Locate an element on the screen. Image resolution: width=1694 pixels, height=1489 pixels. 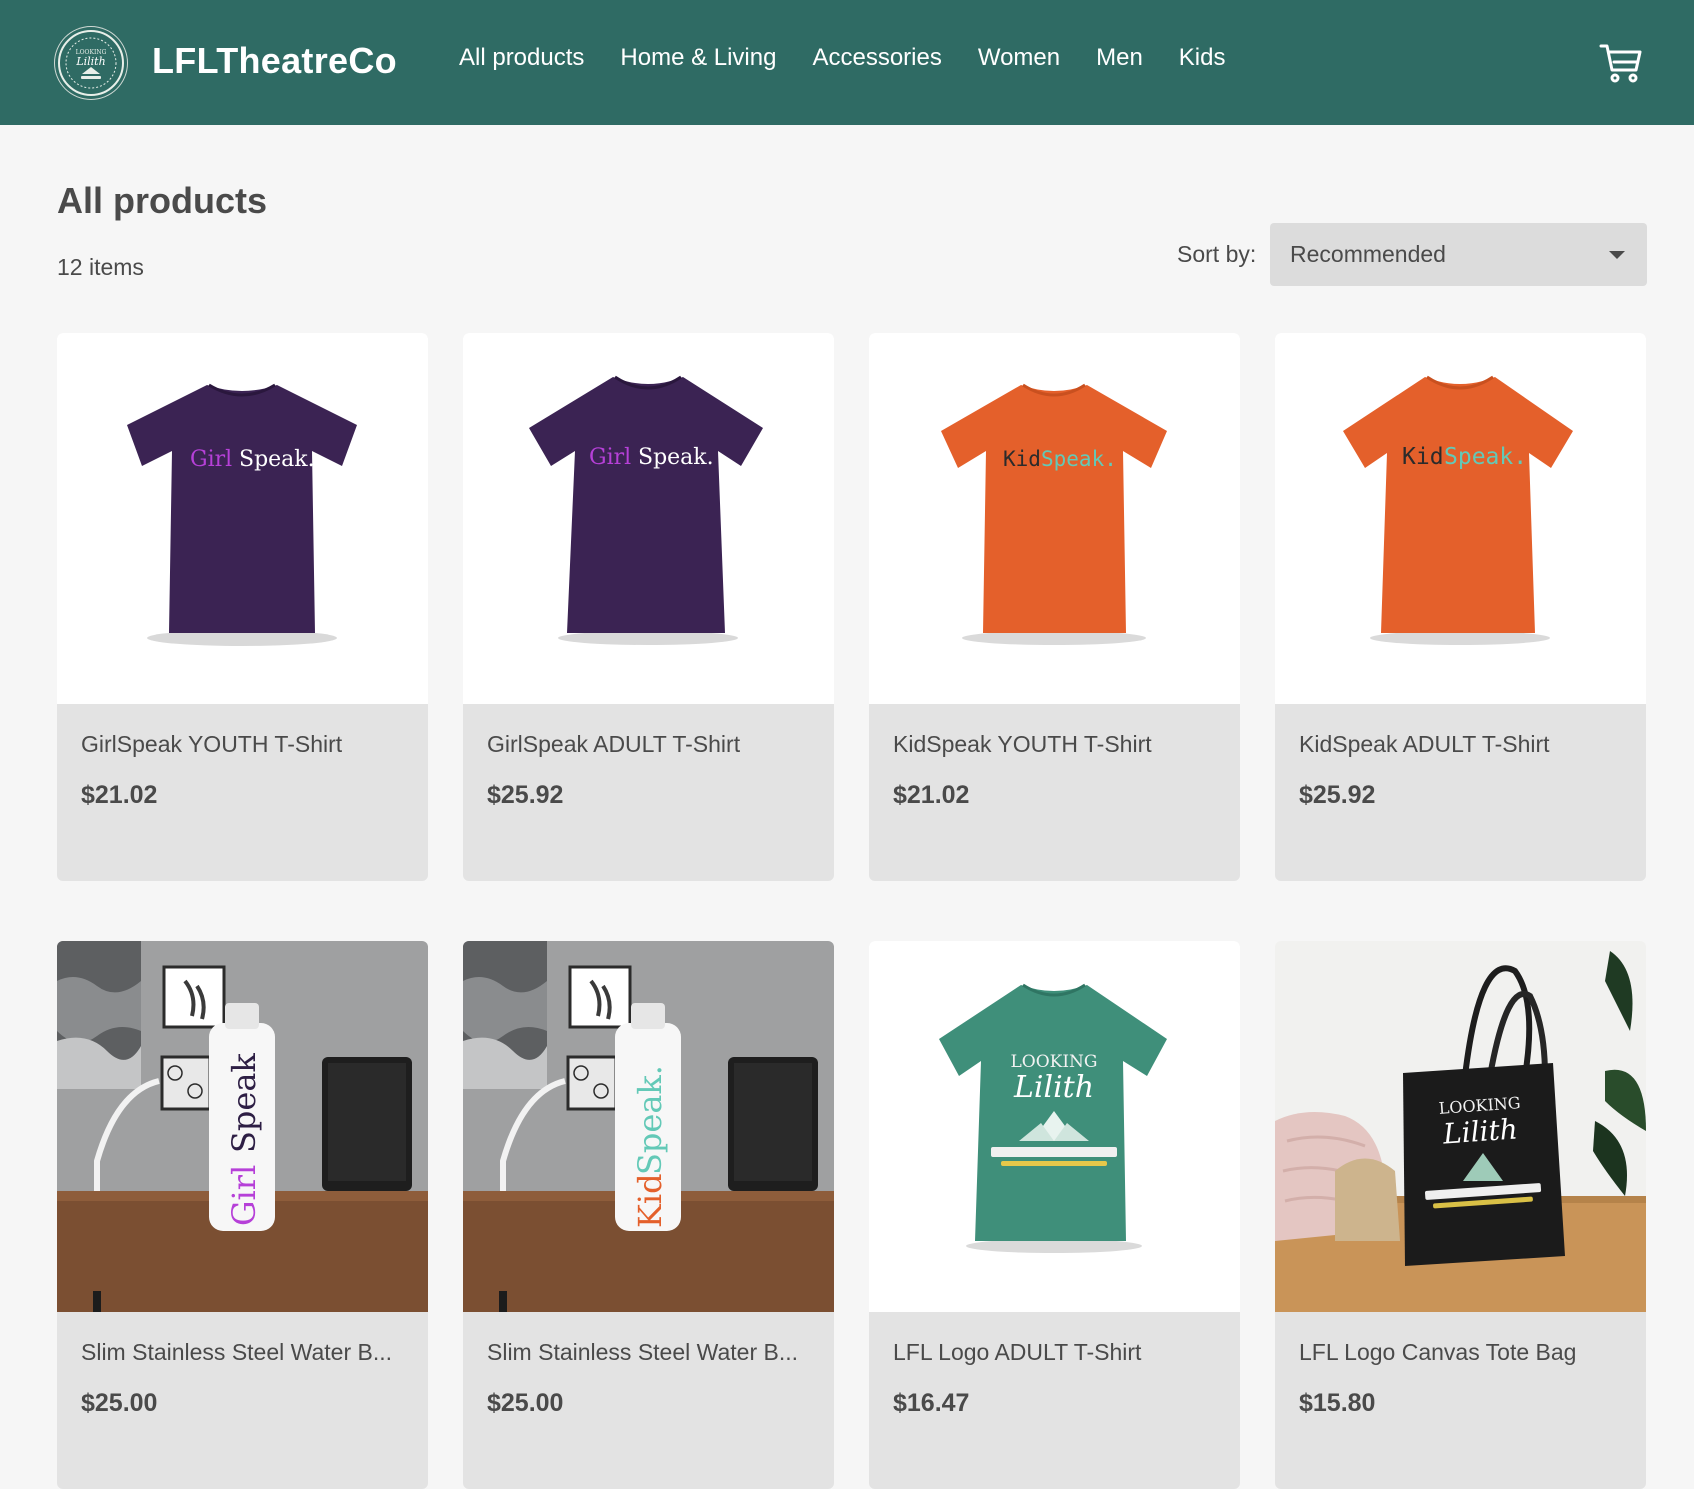
chevron-down-icon is located at coordinates (1617, 255).